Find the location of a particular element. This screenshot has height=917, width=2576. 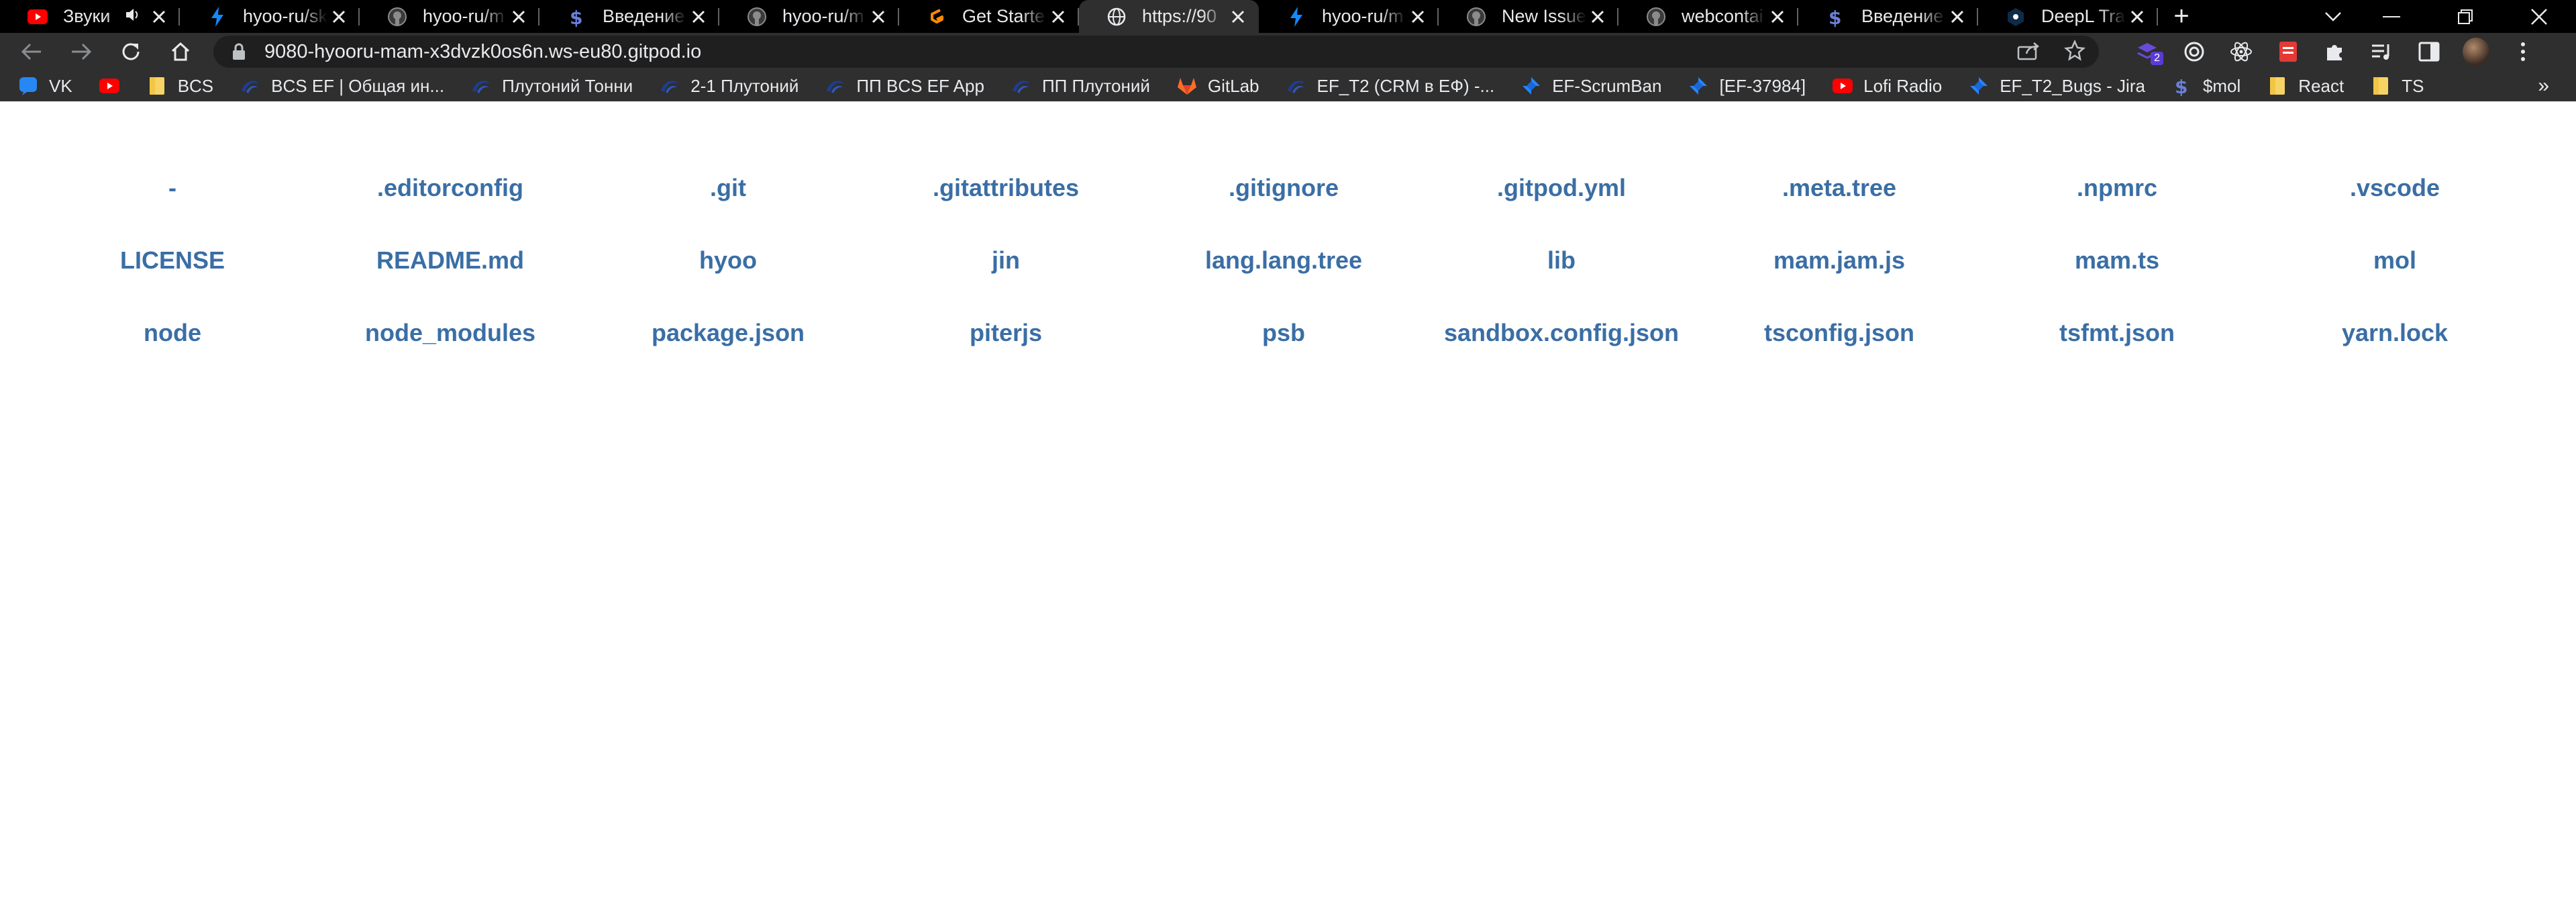

share-icon is located at coordinates (2028, 52).